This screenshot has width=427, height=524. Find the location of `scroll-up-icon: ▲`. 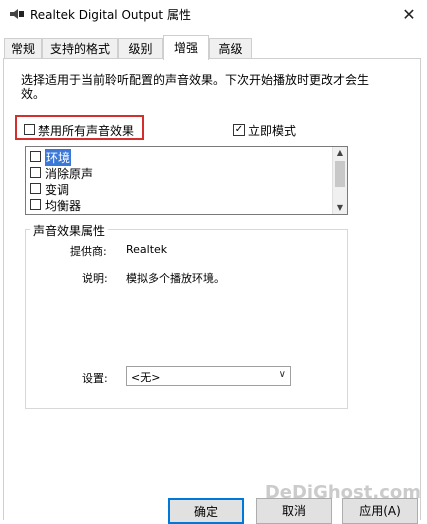

scroll-up-icon: ▲ is located at coordinates (340, 153).